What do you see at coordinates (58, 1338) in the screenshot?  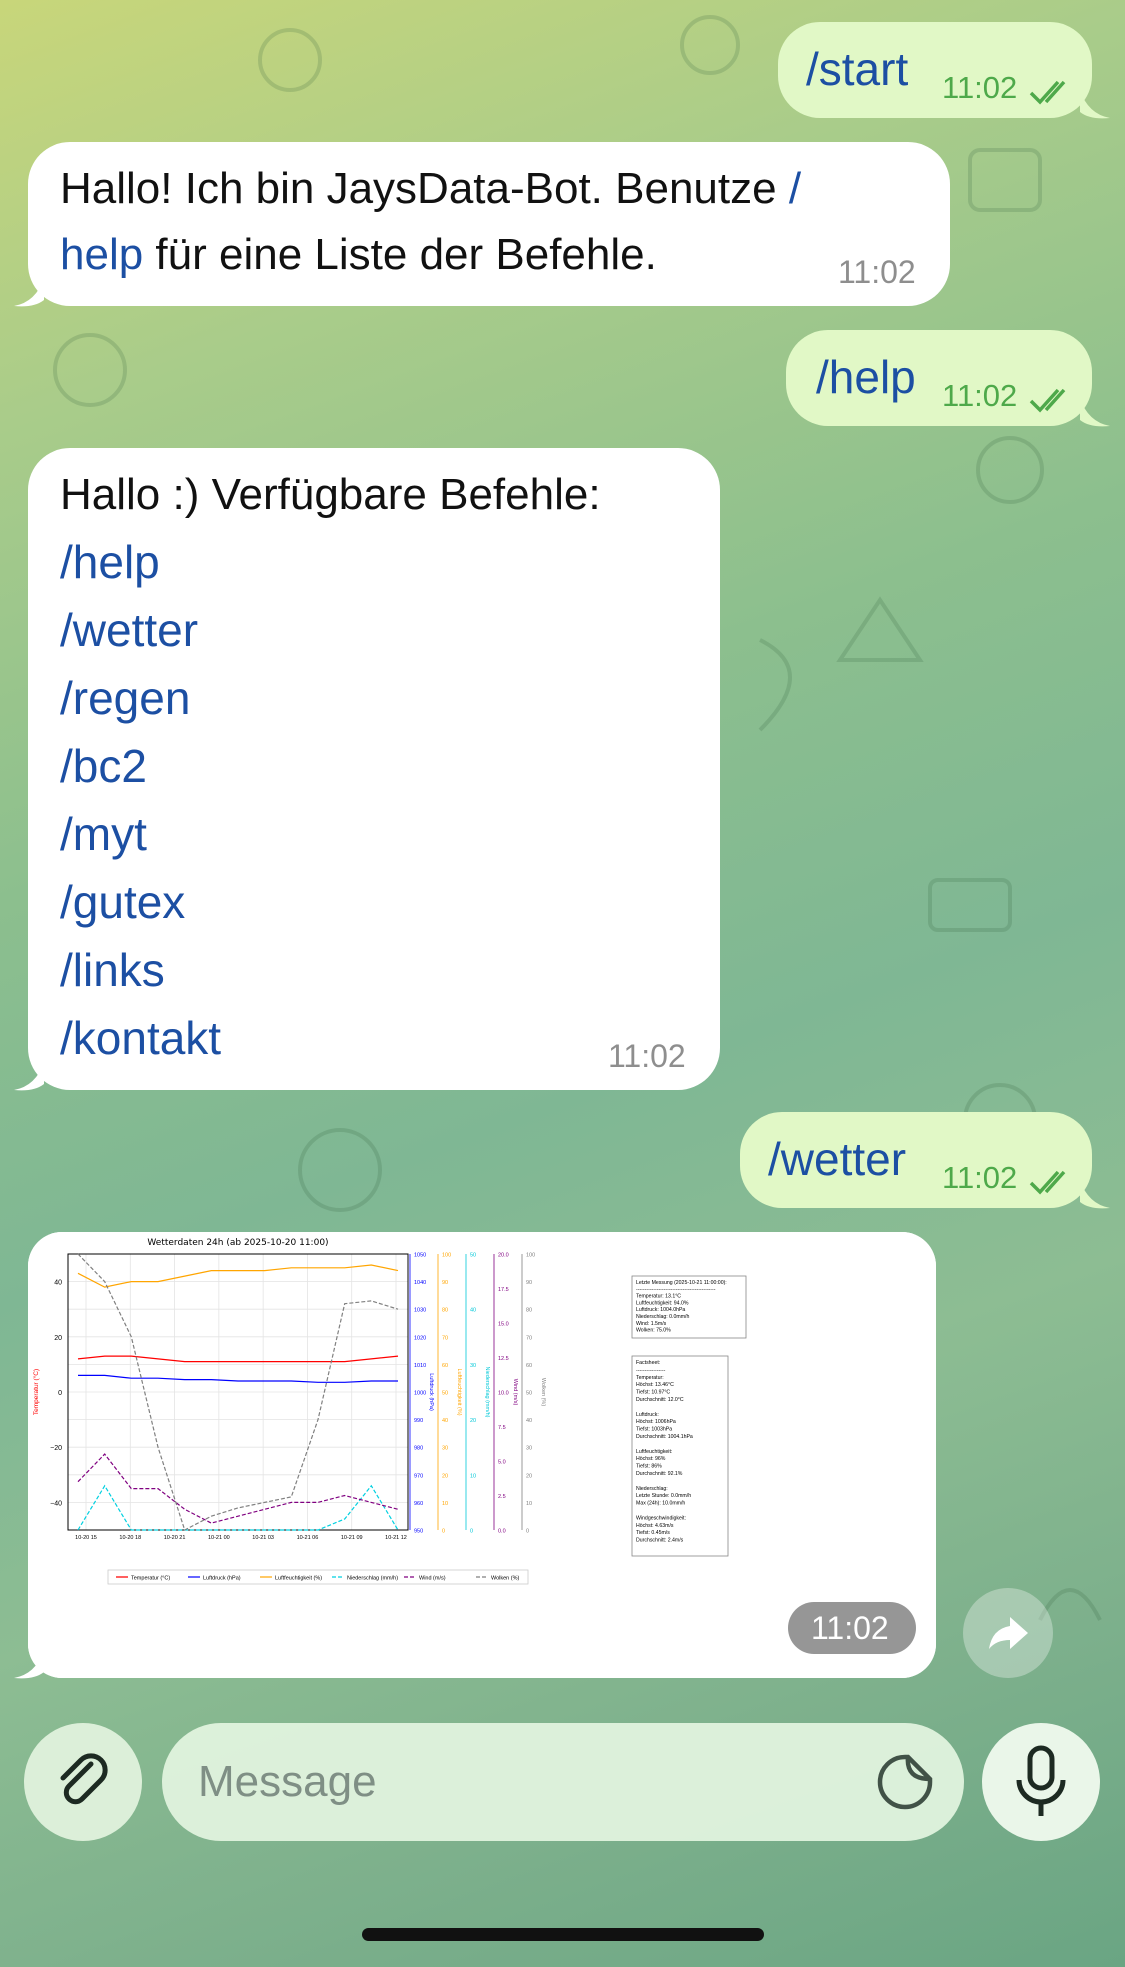 I see `temperature-tick-label: 20` at bounding box center [58, 1338].